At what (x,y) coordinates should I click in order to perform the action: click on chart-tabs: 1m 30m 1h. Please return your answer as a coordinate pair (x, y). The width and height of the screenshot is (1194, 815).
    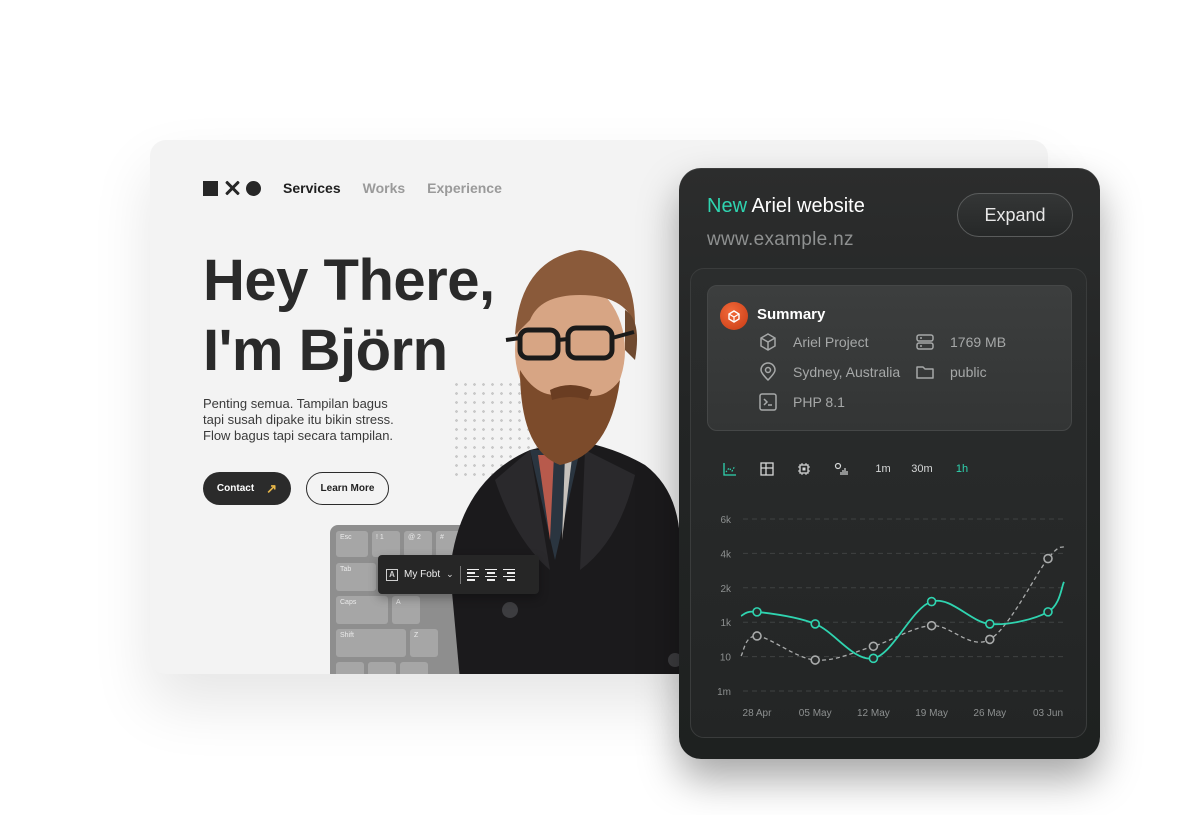
    Looking at the image, I should click on (846, 469).